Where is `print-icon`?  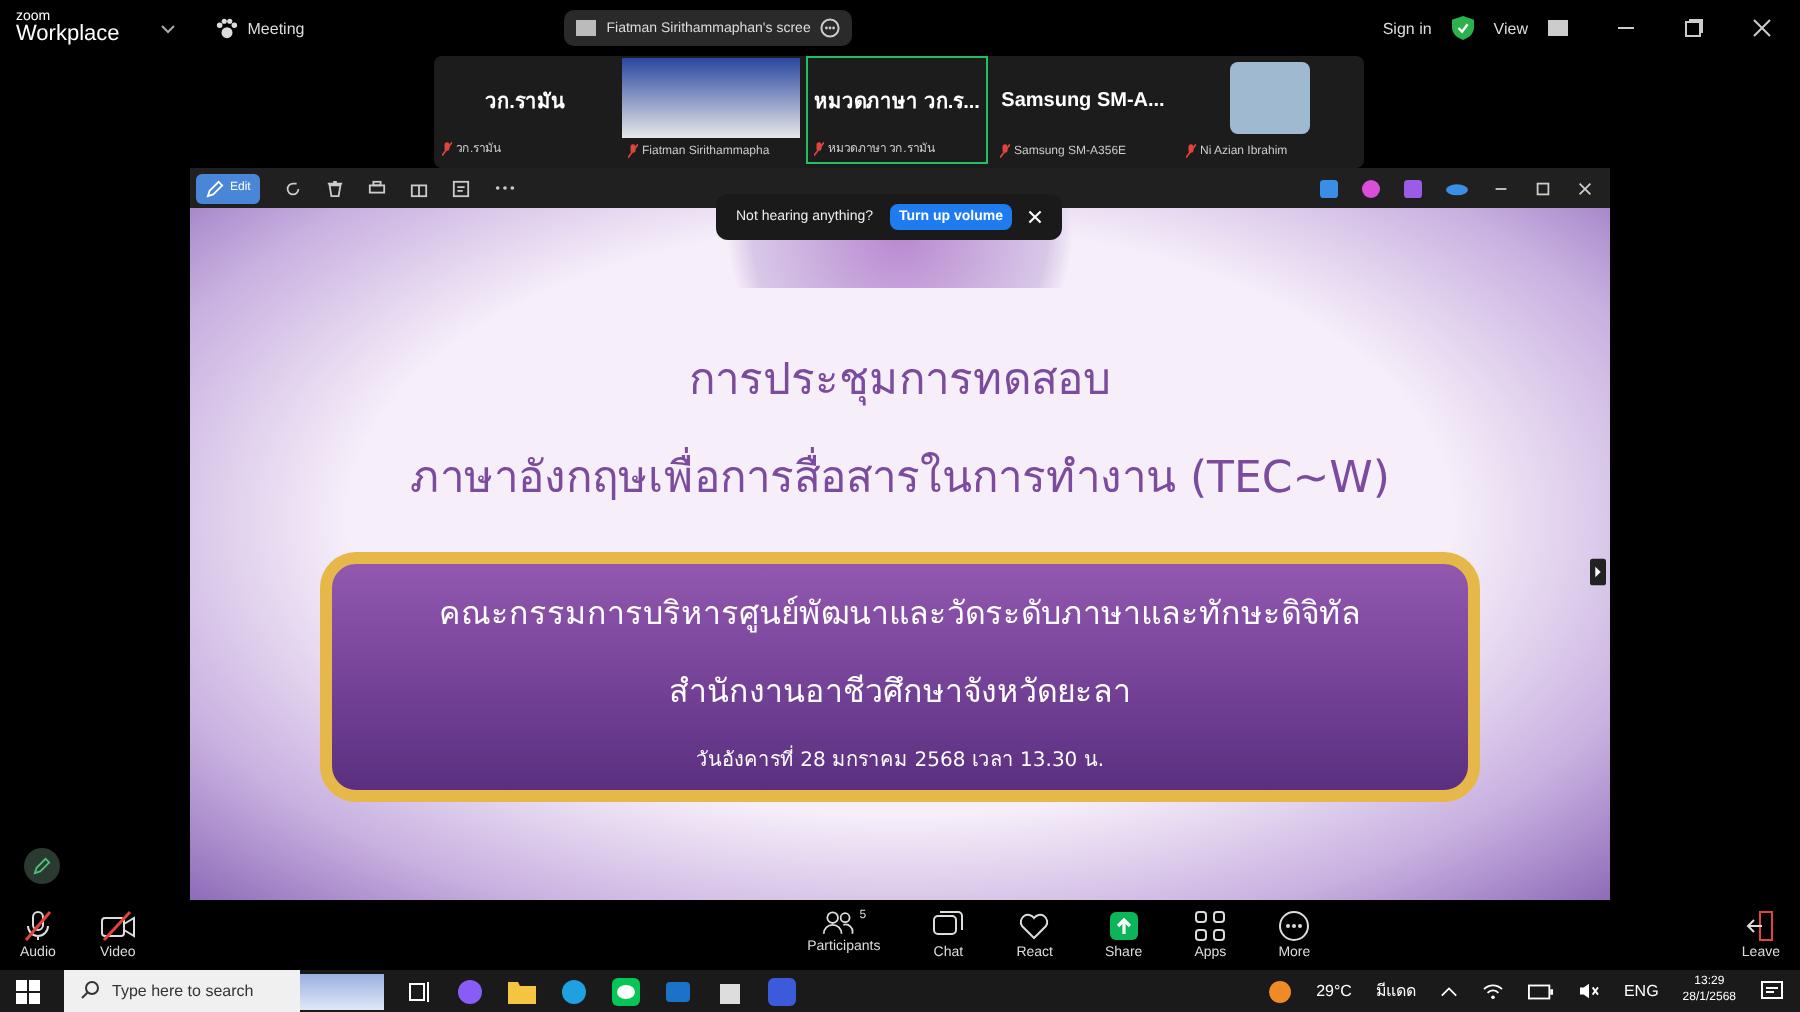
print-icon is located at coordinates (377, 188).